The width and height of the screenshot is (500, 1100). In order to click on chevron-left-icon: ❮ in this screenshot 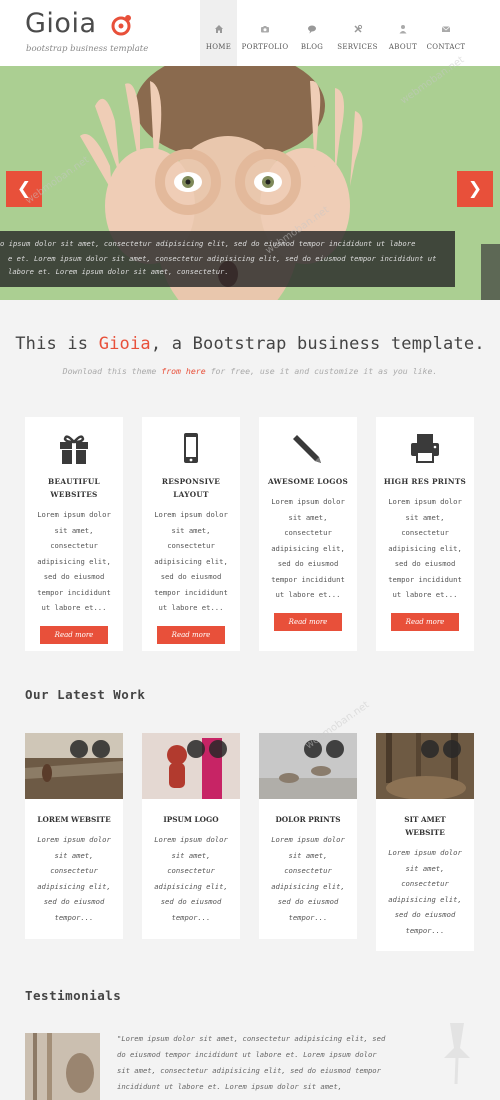, I will do `click(24, 189)`.